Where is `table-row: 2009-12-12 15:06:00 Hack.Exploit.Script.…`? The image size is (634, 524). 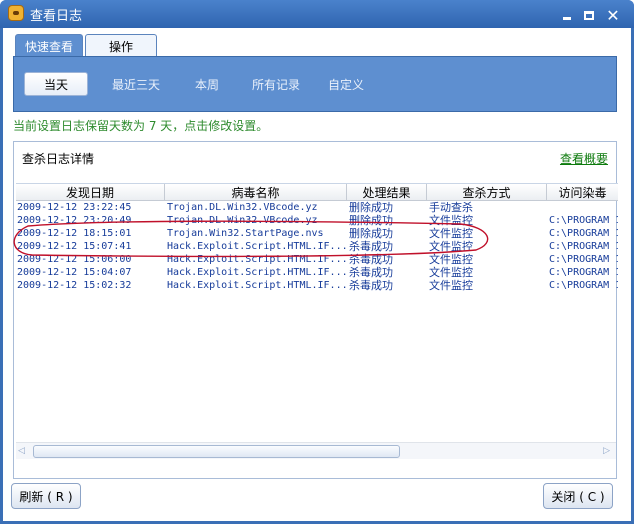
table-row: 2009-12-12 15:06:00 Hack.Exploit.Script.… is located at coordinates (317, 259).